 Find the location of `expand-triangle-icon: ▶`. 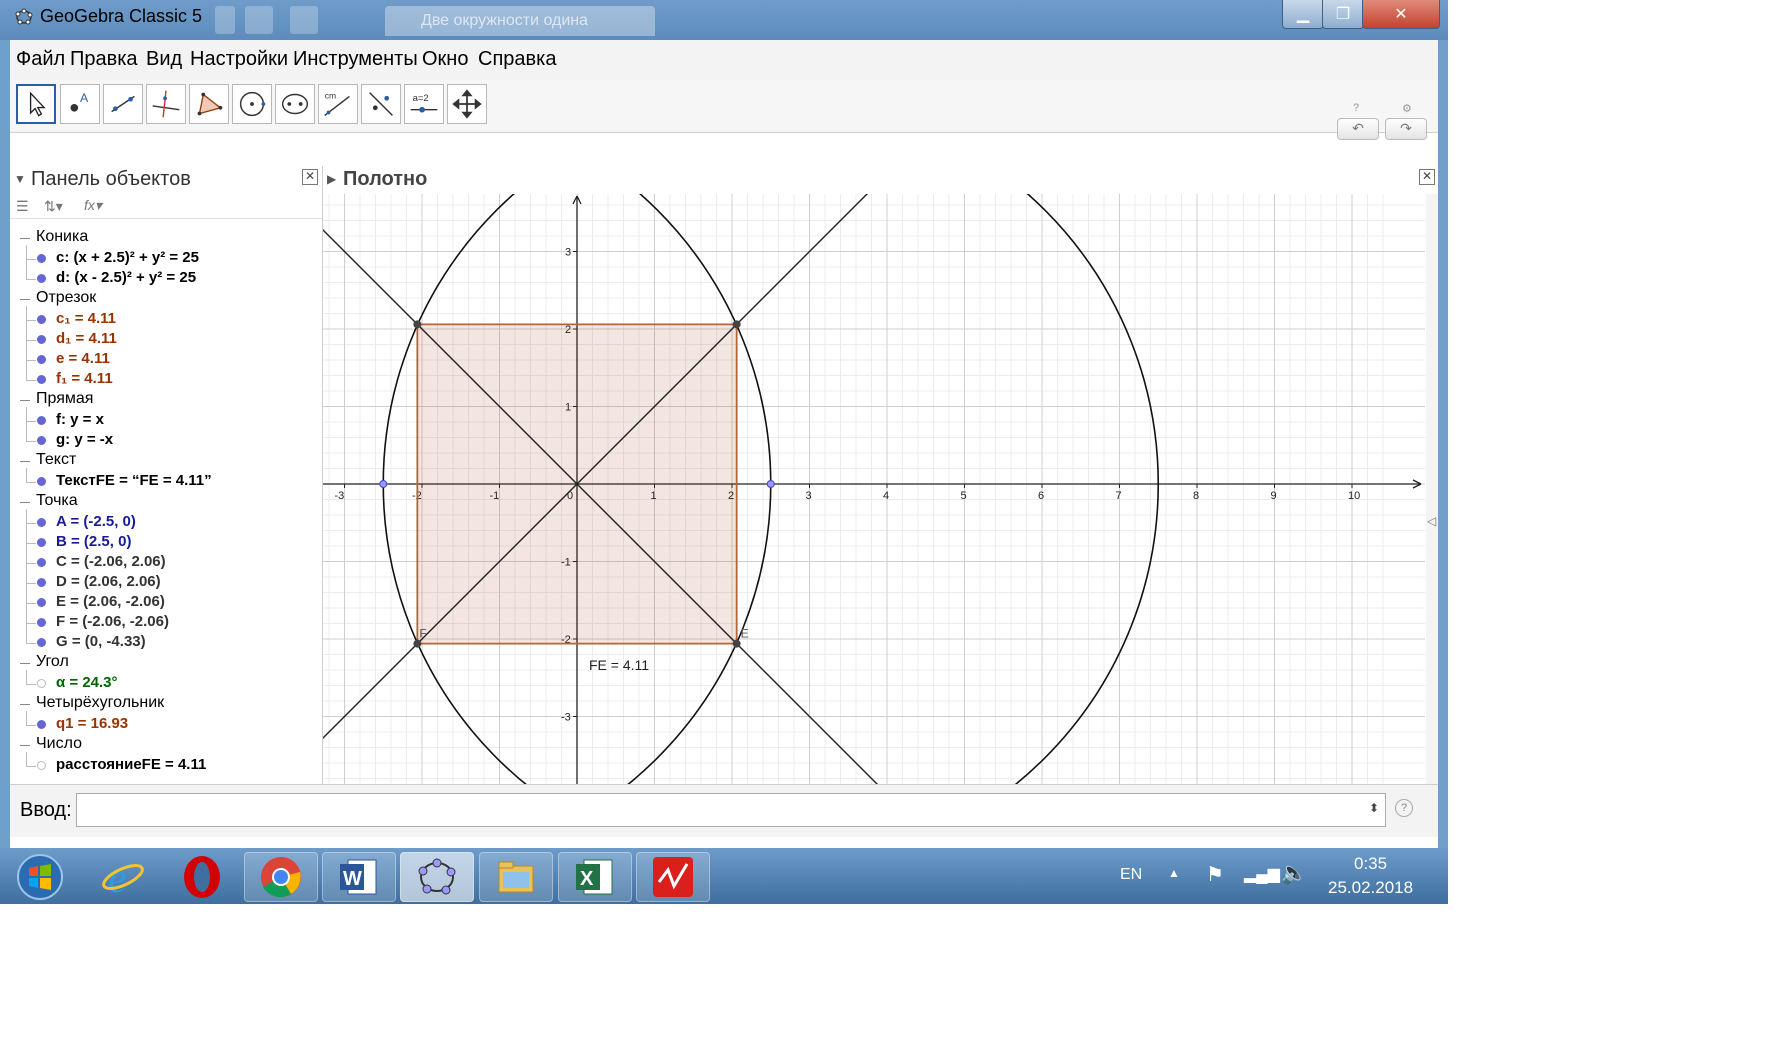

expand-triangle-icon: ▶ is located at coordinates (331, 179).